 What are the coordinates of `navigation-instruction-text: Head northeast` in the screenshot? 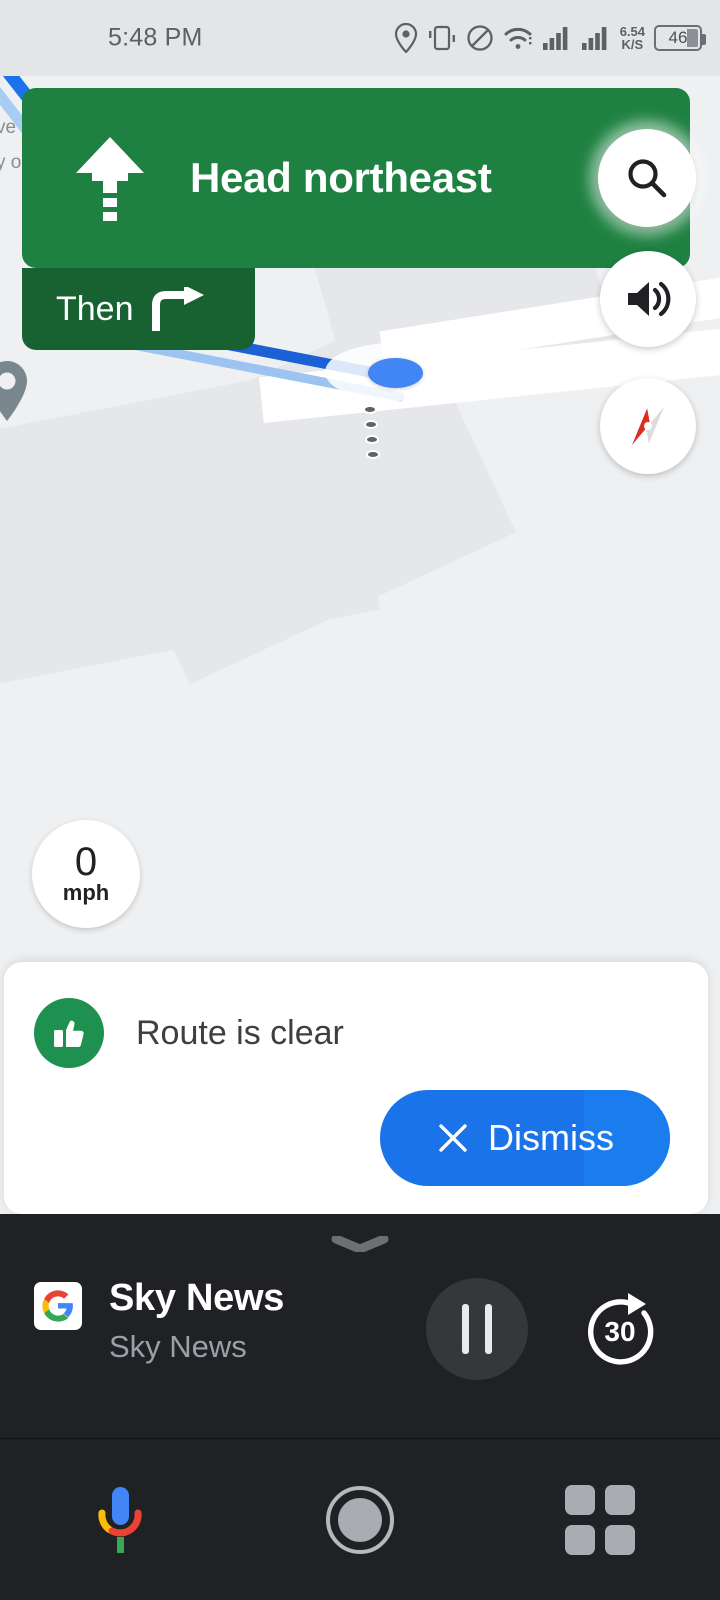 It's located at (341, 177).